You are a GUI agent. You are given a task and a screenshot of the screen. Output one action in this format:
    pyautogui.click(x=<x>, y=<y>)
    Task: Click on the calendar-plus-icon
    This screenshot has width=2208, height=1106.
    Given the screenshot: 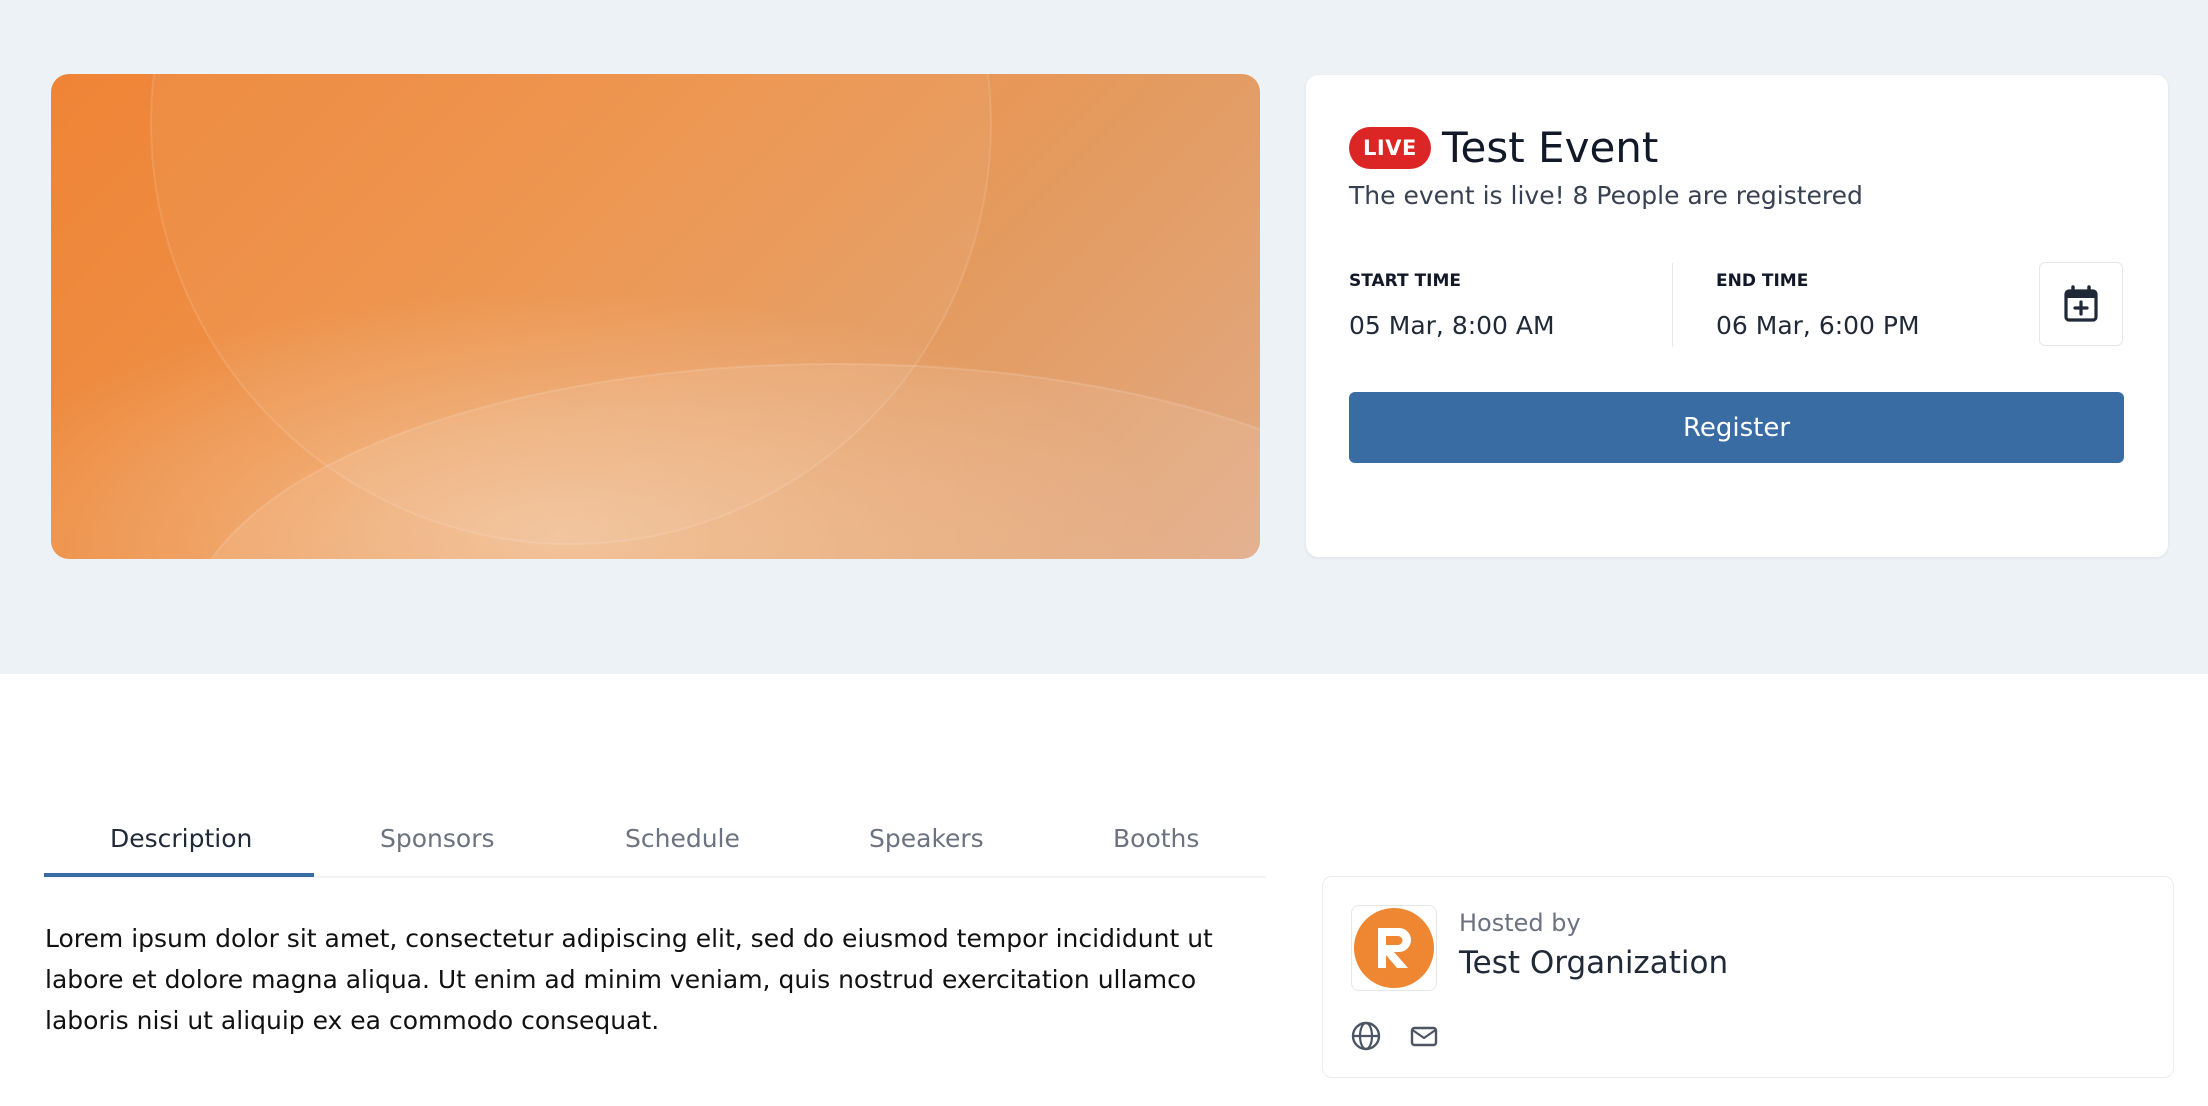 What is the action you would take?
    pyautogui.click(x=2081, y=303)
    